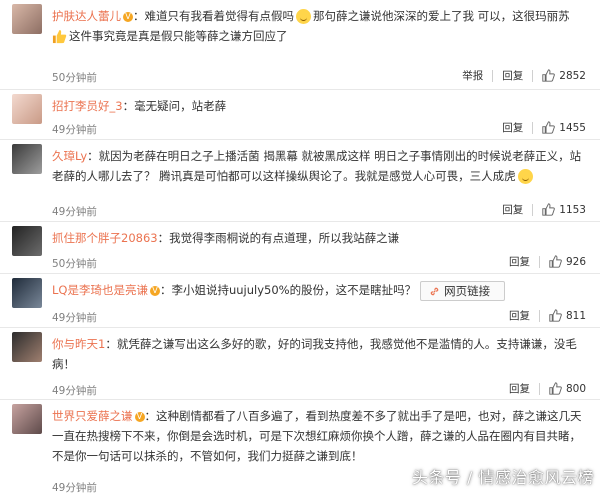  I want to click on laugh-emoji-icon, so click(303, 16).